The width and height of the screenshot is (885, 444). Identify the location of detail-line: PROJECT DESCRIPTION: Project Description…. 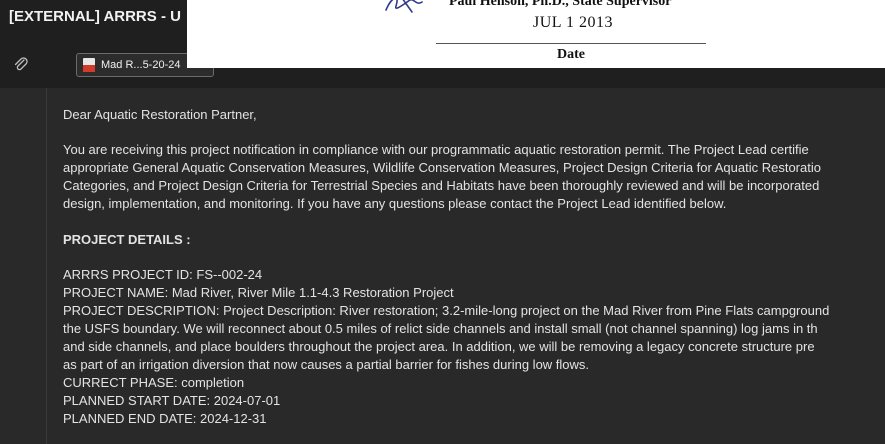
(446, 310).